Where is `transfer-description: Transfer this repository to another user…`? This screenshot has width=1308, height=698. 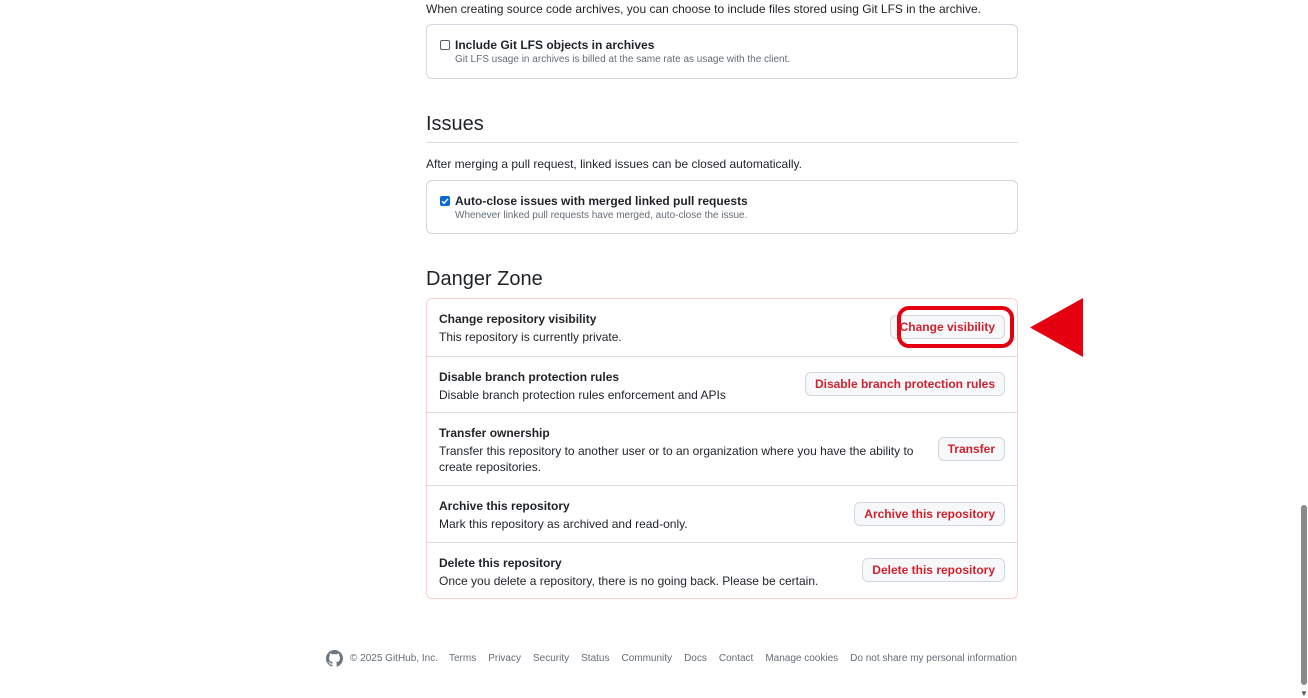 transfer-description: Transfer this repository to another user… is located at coordinates (676, 459).